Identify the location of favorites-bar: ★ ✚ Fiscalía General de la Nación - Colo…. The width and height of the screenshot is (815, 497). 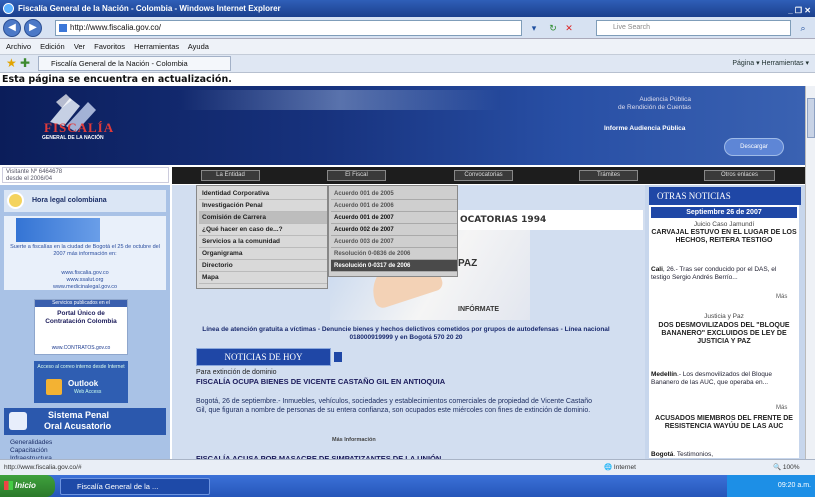
(407, 64).